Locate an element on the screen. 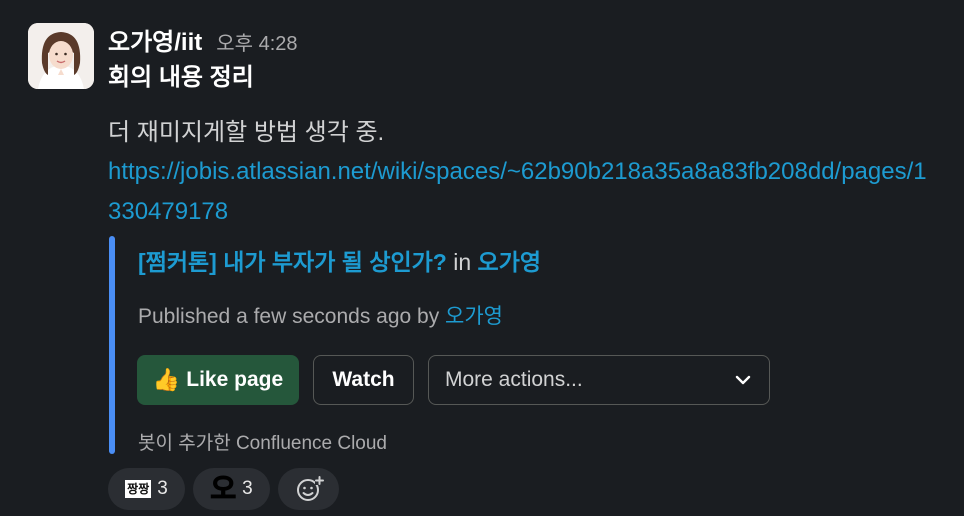 The width and height of the screenshot is (964, 516). add-reaction-icon is located at coordinates (310, 488).